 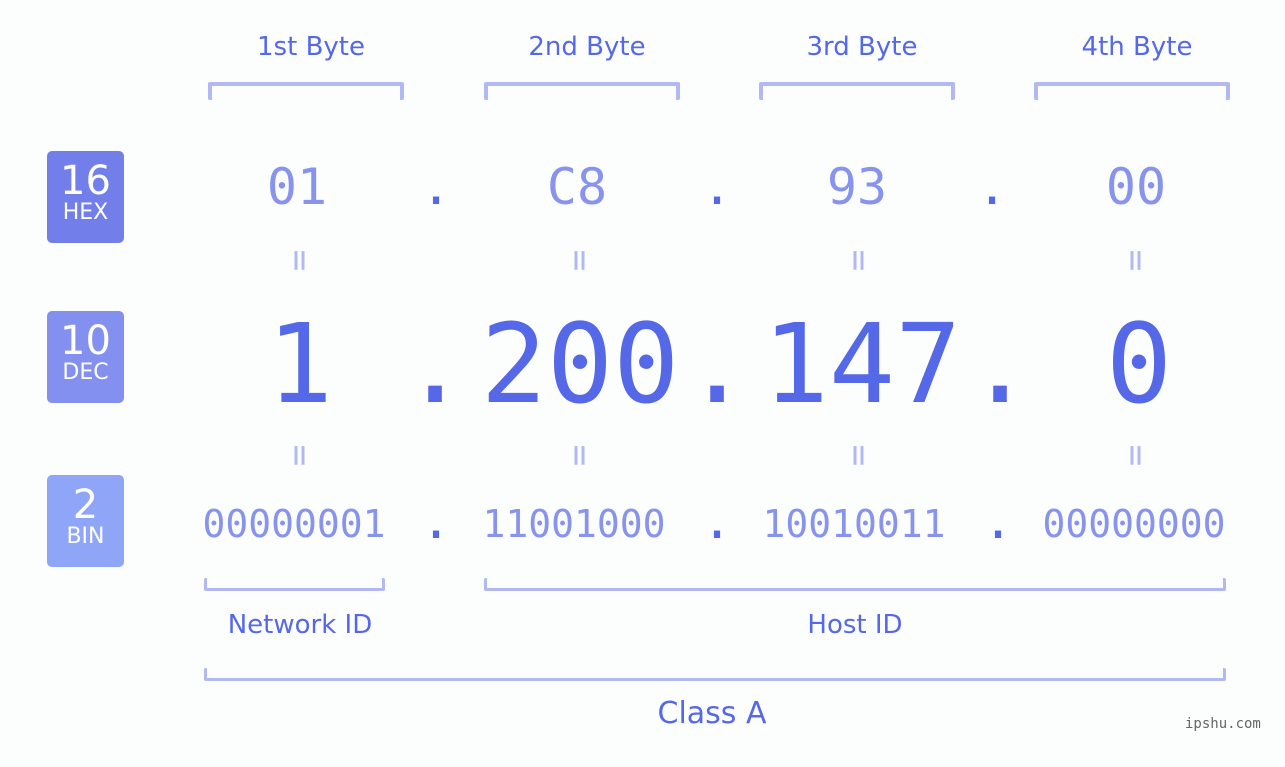 I want to click on bin-byte-2: 11001000, so click(x=574, y=524).